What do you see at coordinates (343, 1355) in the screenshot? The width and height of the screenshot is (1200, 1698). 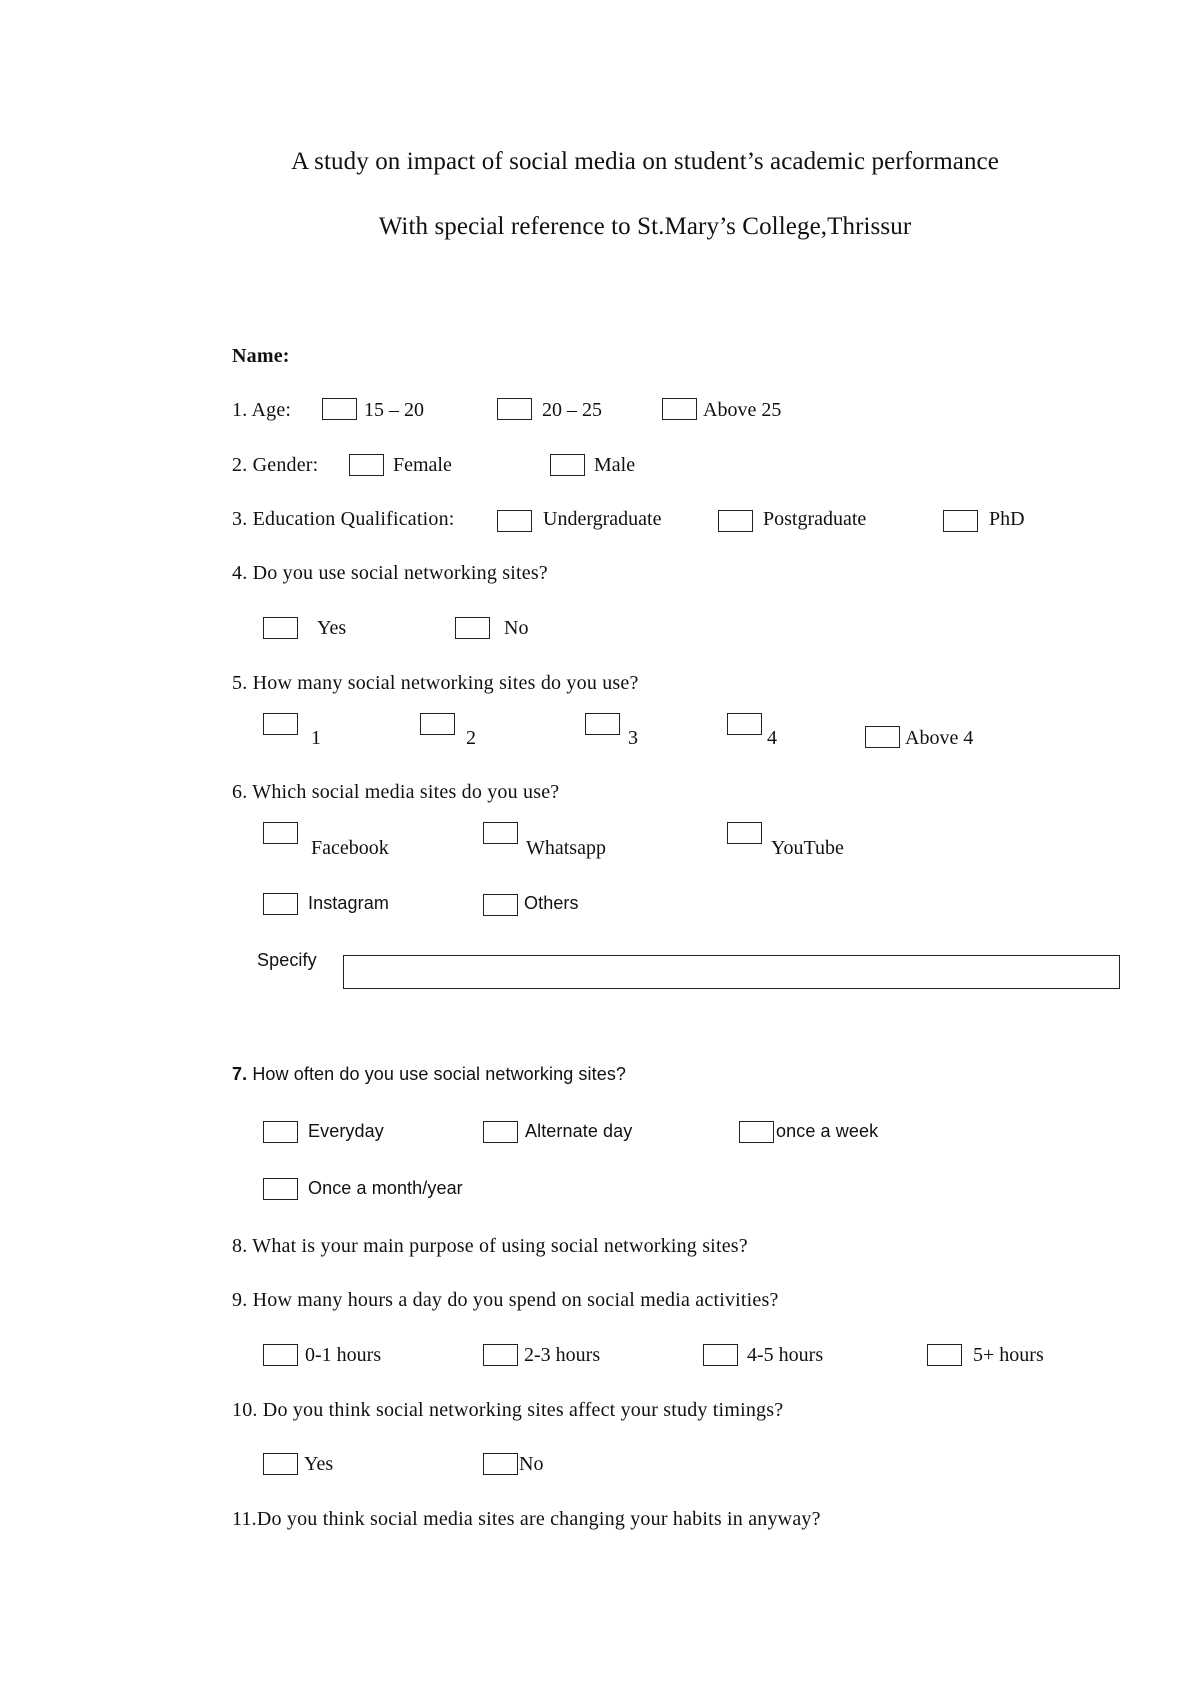 I see `option-label: 0-1 hours` at bounding box center [343, 1355].